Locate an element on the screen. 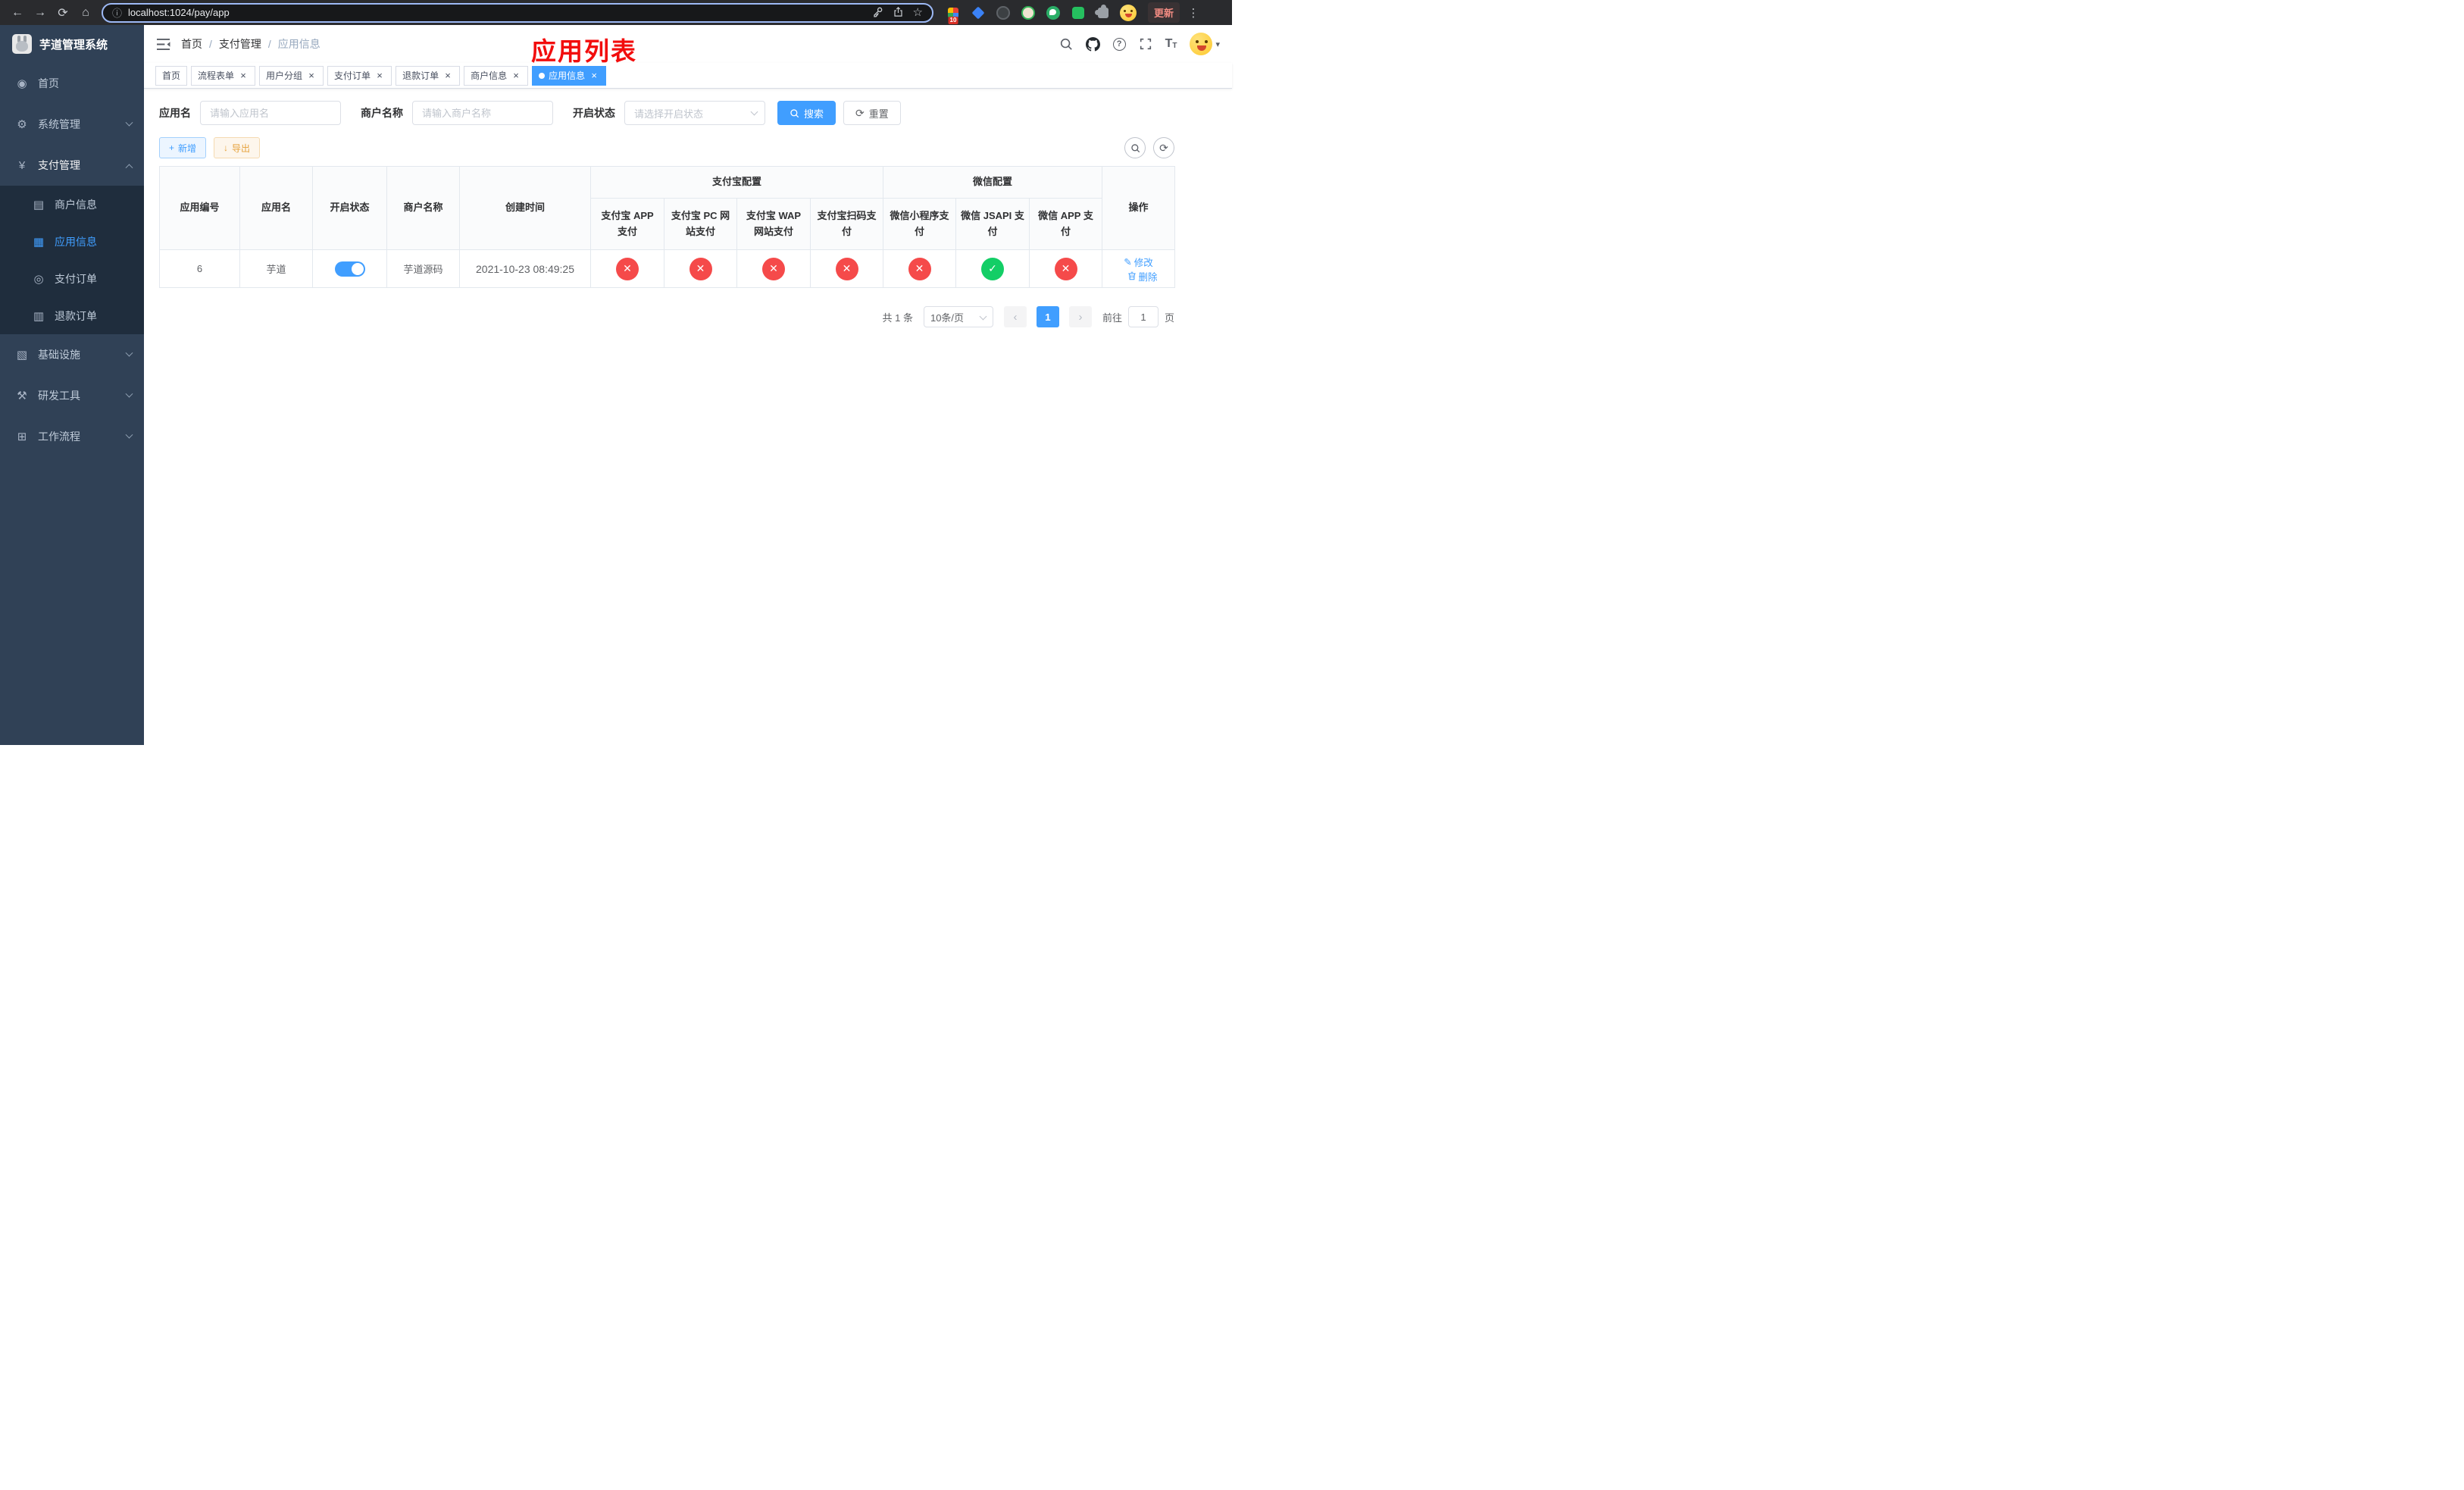 This screenshot has width=2464, height=1490. browser-back-button: ← is located at coordinates (17, 13).